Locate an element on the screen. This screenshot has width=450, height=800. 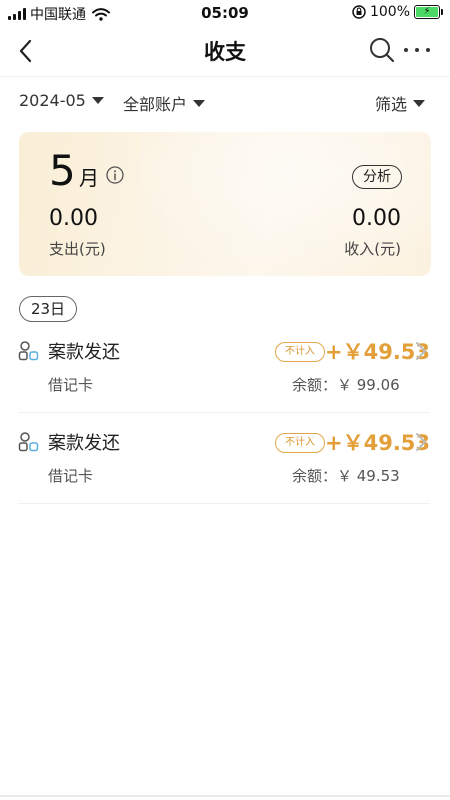
account-selector: 全部账户 is located at coordinates (164, 103).